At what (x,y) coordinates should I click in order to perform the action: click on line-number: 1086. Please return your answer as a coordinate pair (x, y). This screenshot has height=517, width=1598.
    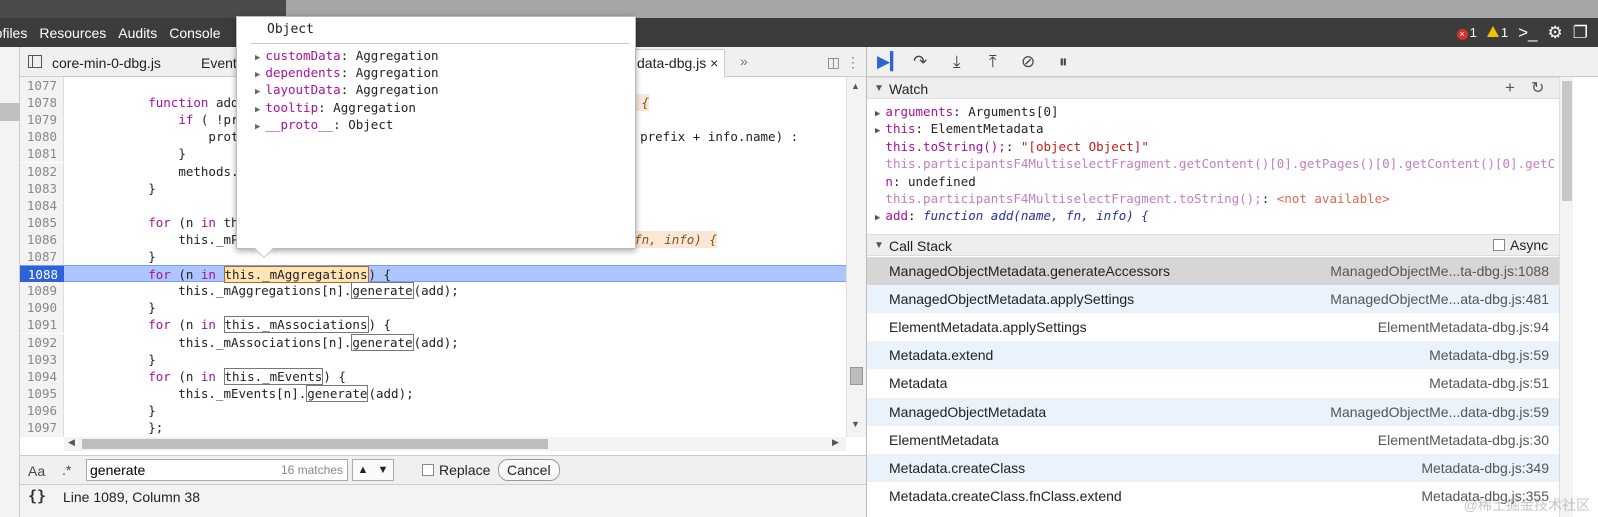
    Looking at the image, I should click on (42, 239).